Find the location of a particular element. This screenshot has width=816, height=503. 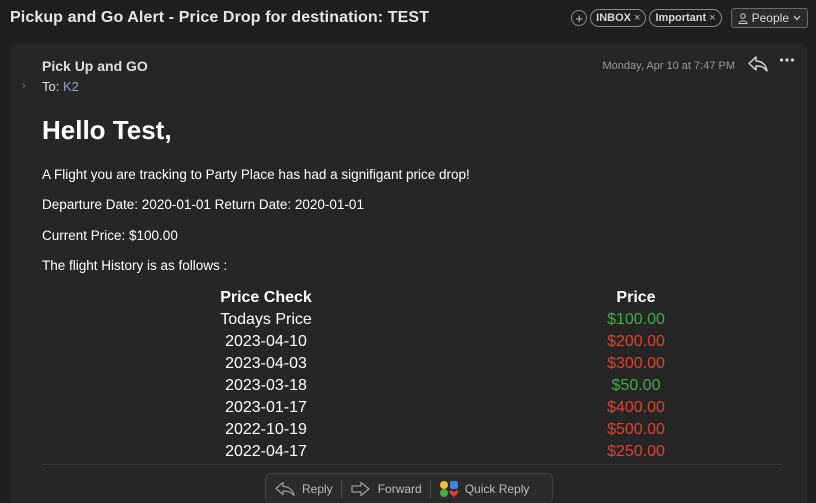

recipient-line: To: K2 is located at coordinates (60, 86).